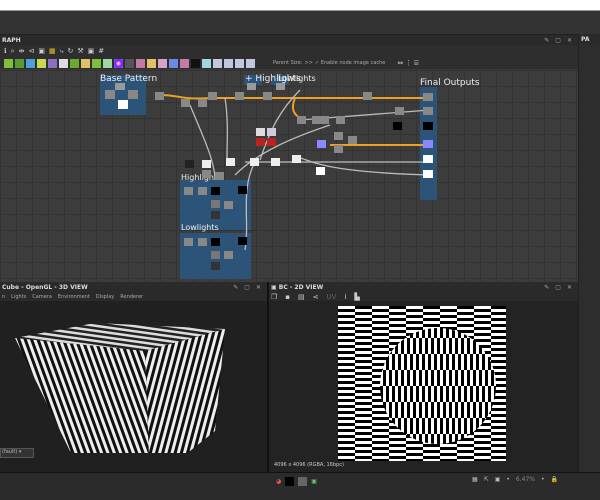 This screenshot has width=600, height=500. Describe the element at coordinates (42, 297) in the screenshot. I see `menu-camera: Camera` at that location.